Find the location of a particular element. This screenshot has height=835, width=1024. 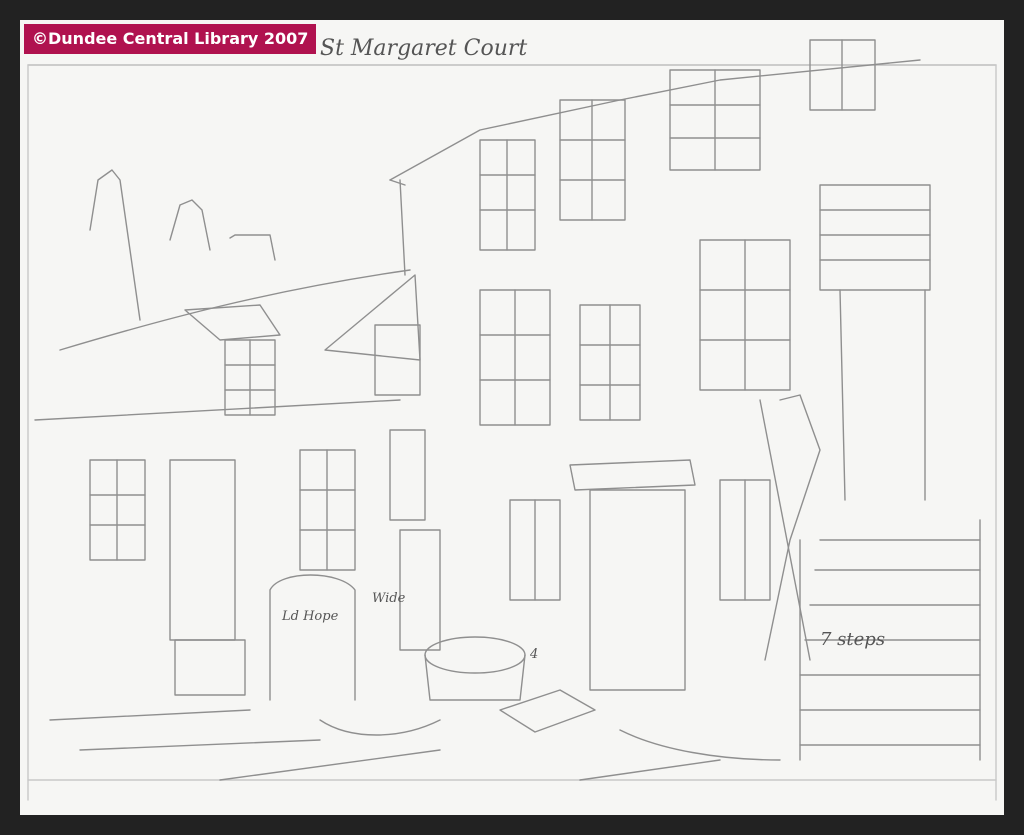

number-annotation: 4 is located at coordinates (533, 654).